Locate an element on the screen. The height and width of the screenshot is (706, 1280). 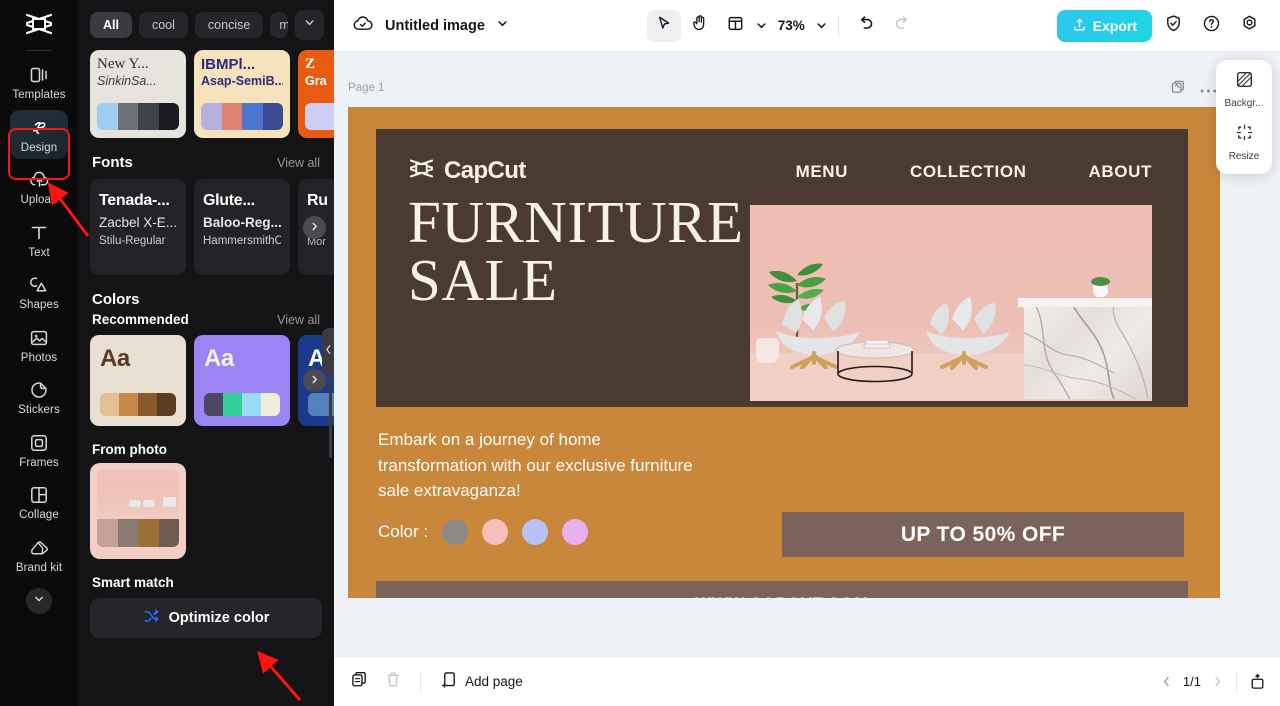
delete-button is located at coordinates (393, 682).